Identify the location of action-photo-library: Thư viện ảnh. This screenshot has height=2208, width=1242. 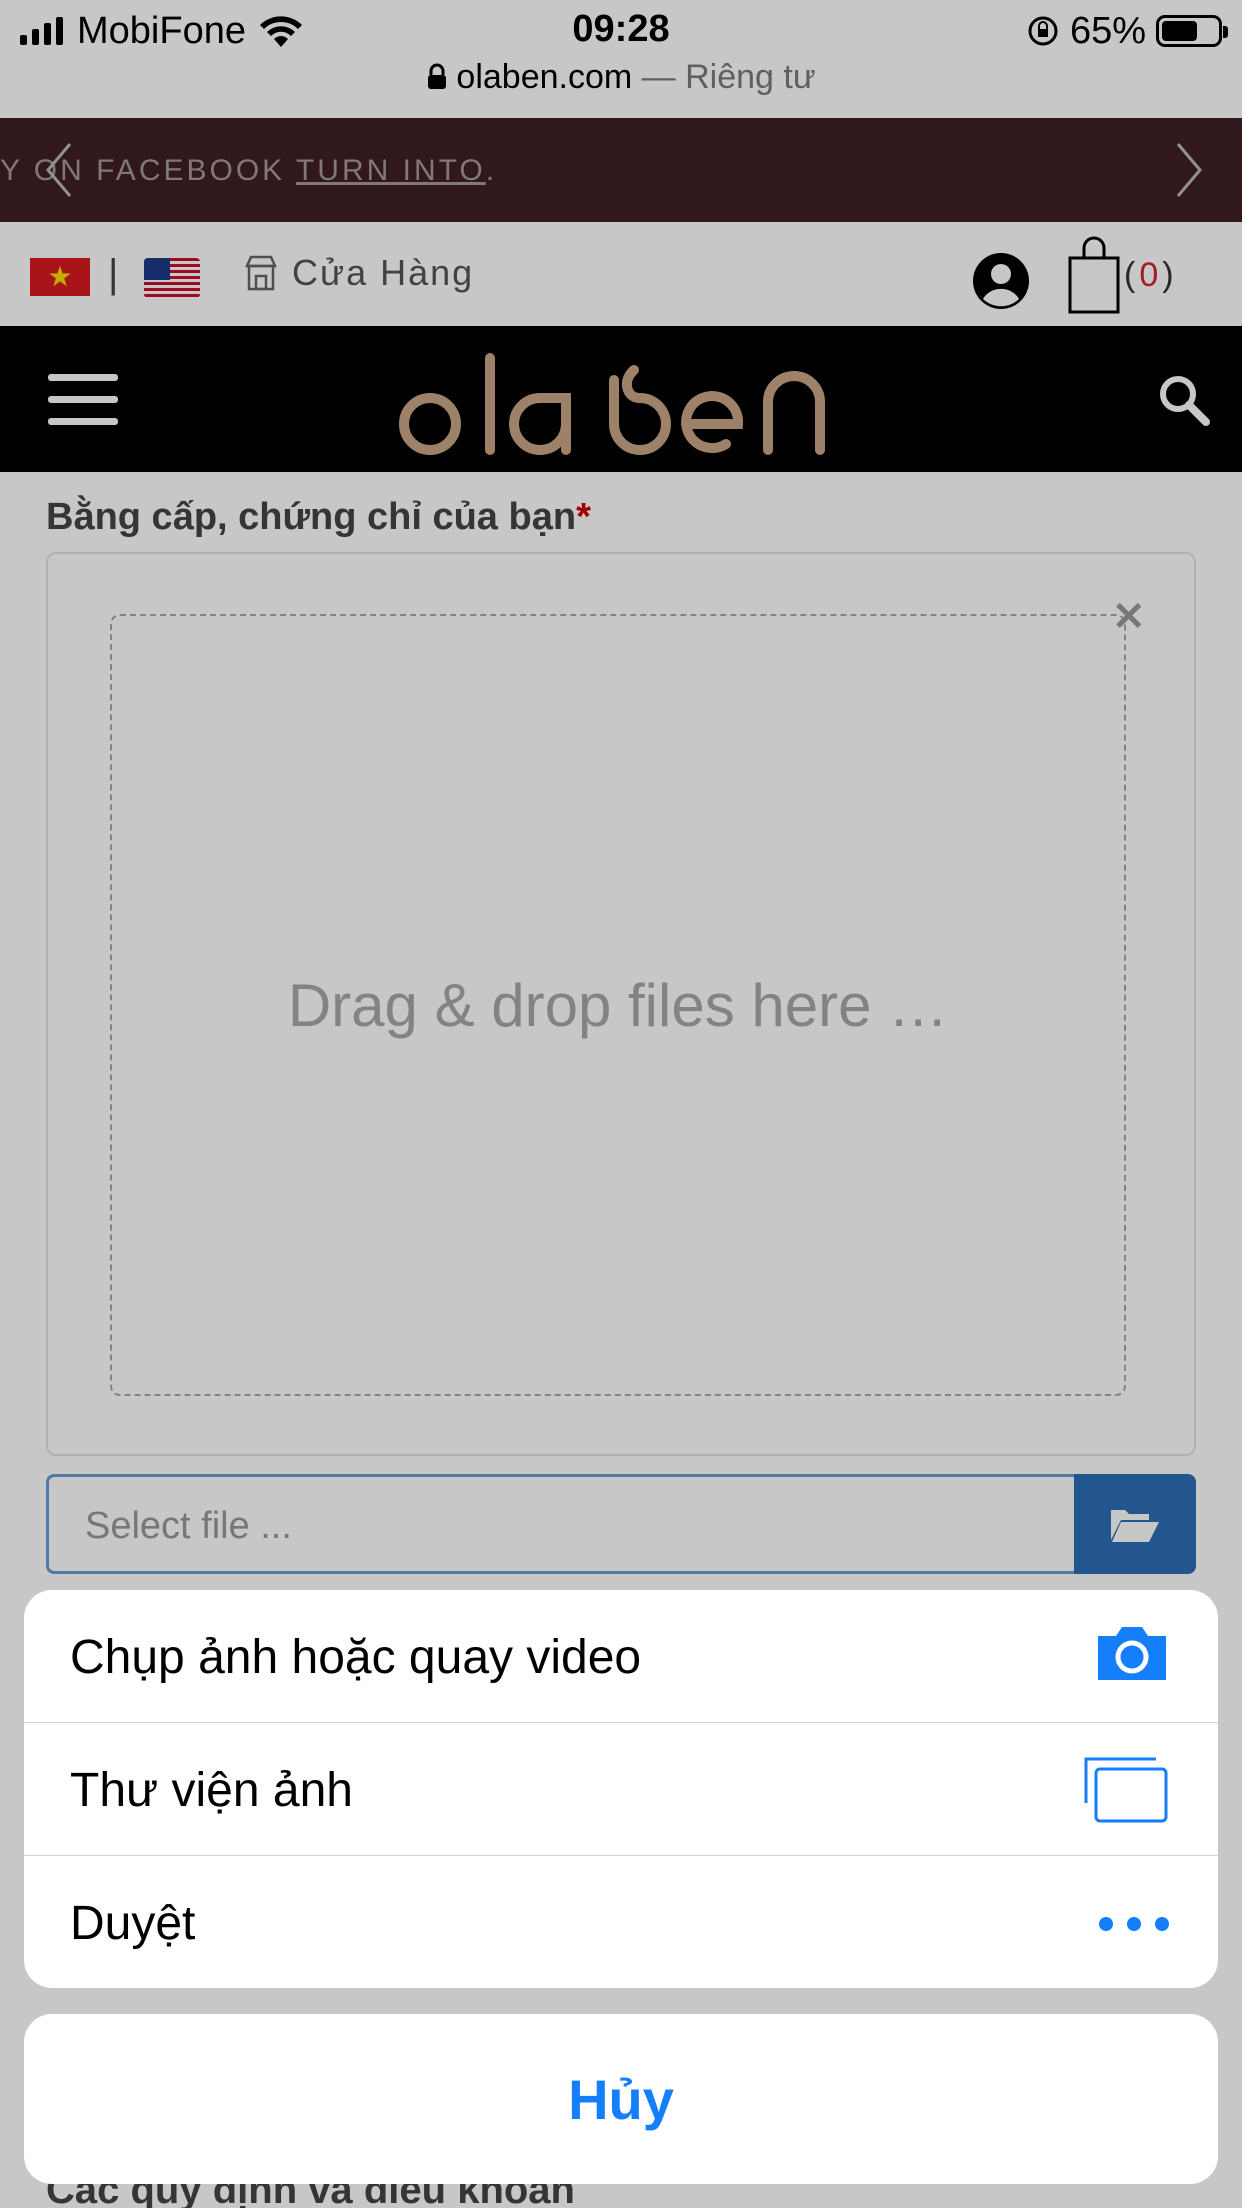
(621, 1789).